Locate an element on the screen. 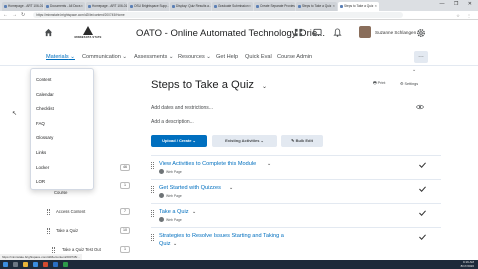 The height and width of the screenshot is (269, 478). institution-logo: MINNESOTA STATE is located at coordinates (88, 35).